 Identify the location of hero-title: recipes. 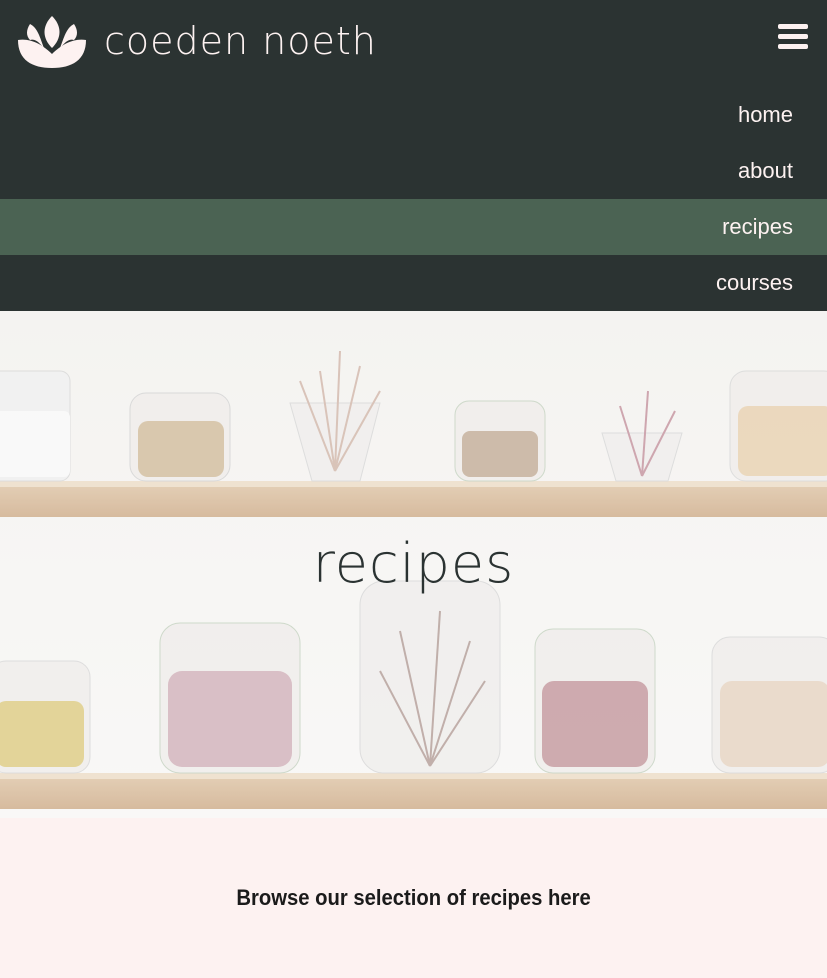
(413, 563).